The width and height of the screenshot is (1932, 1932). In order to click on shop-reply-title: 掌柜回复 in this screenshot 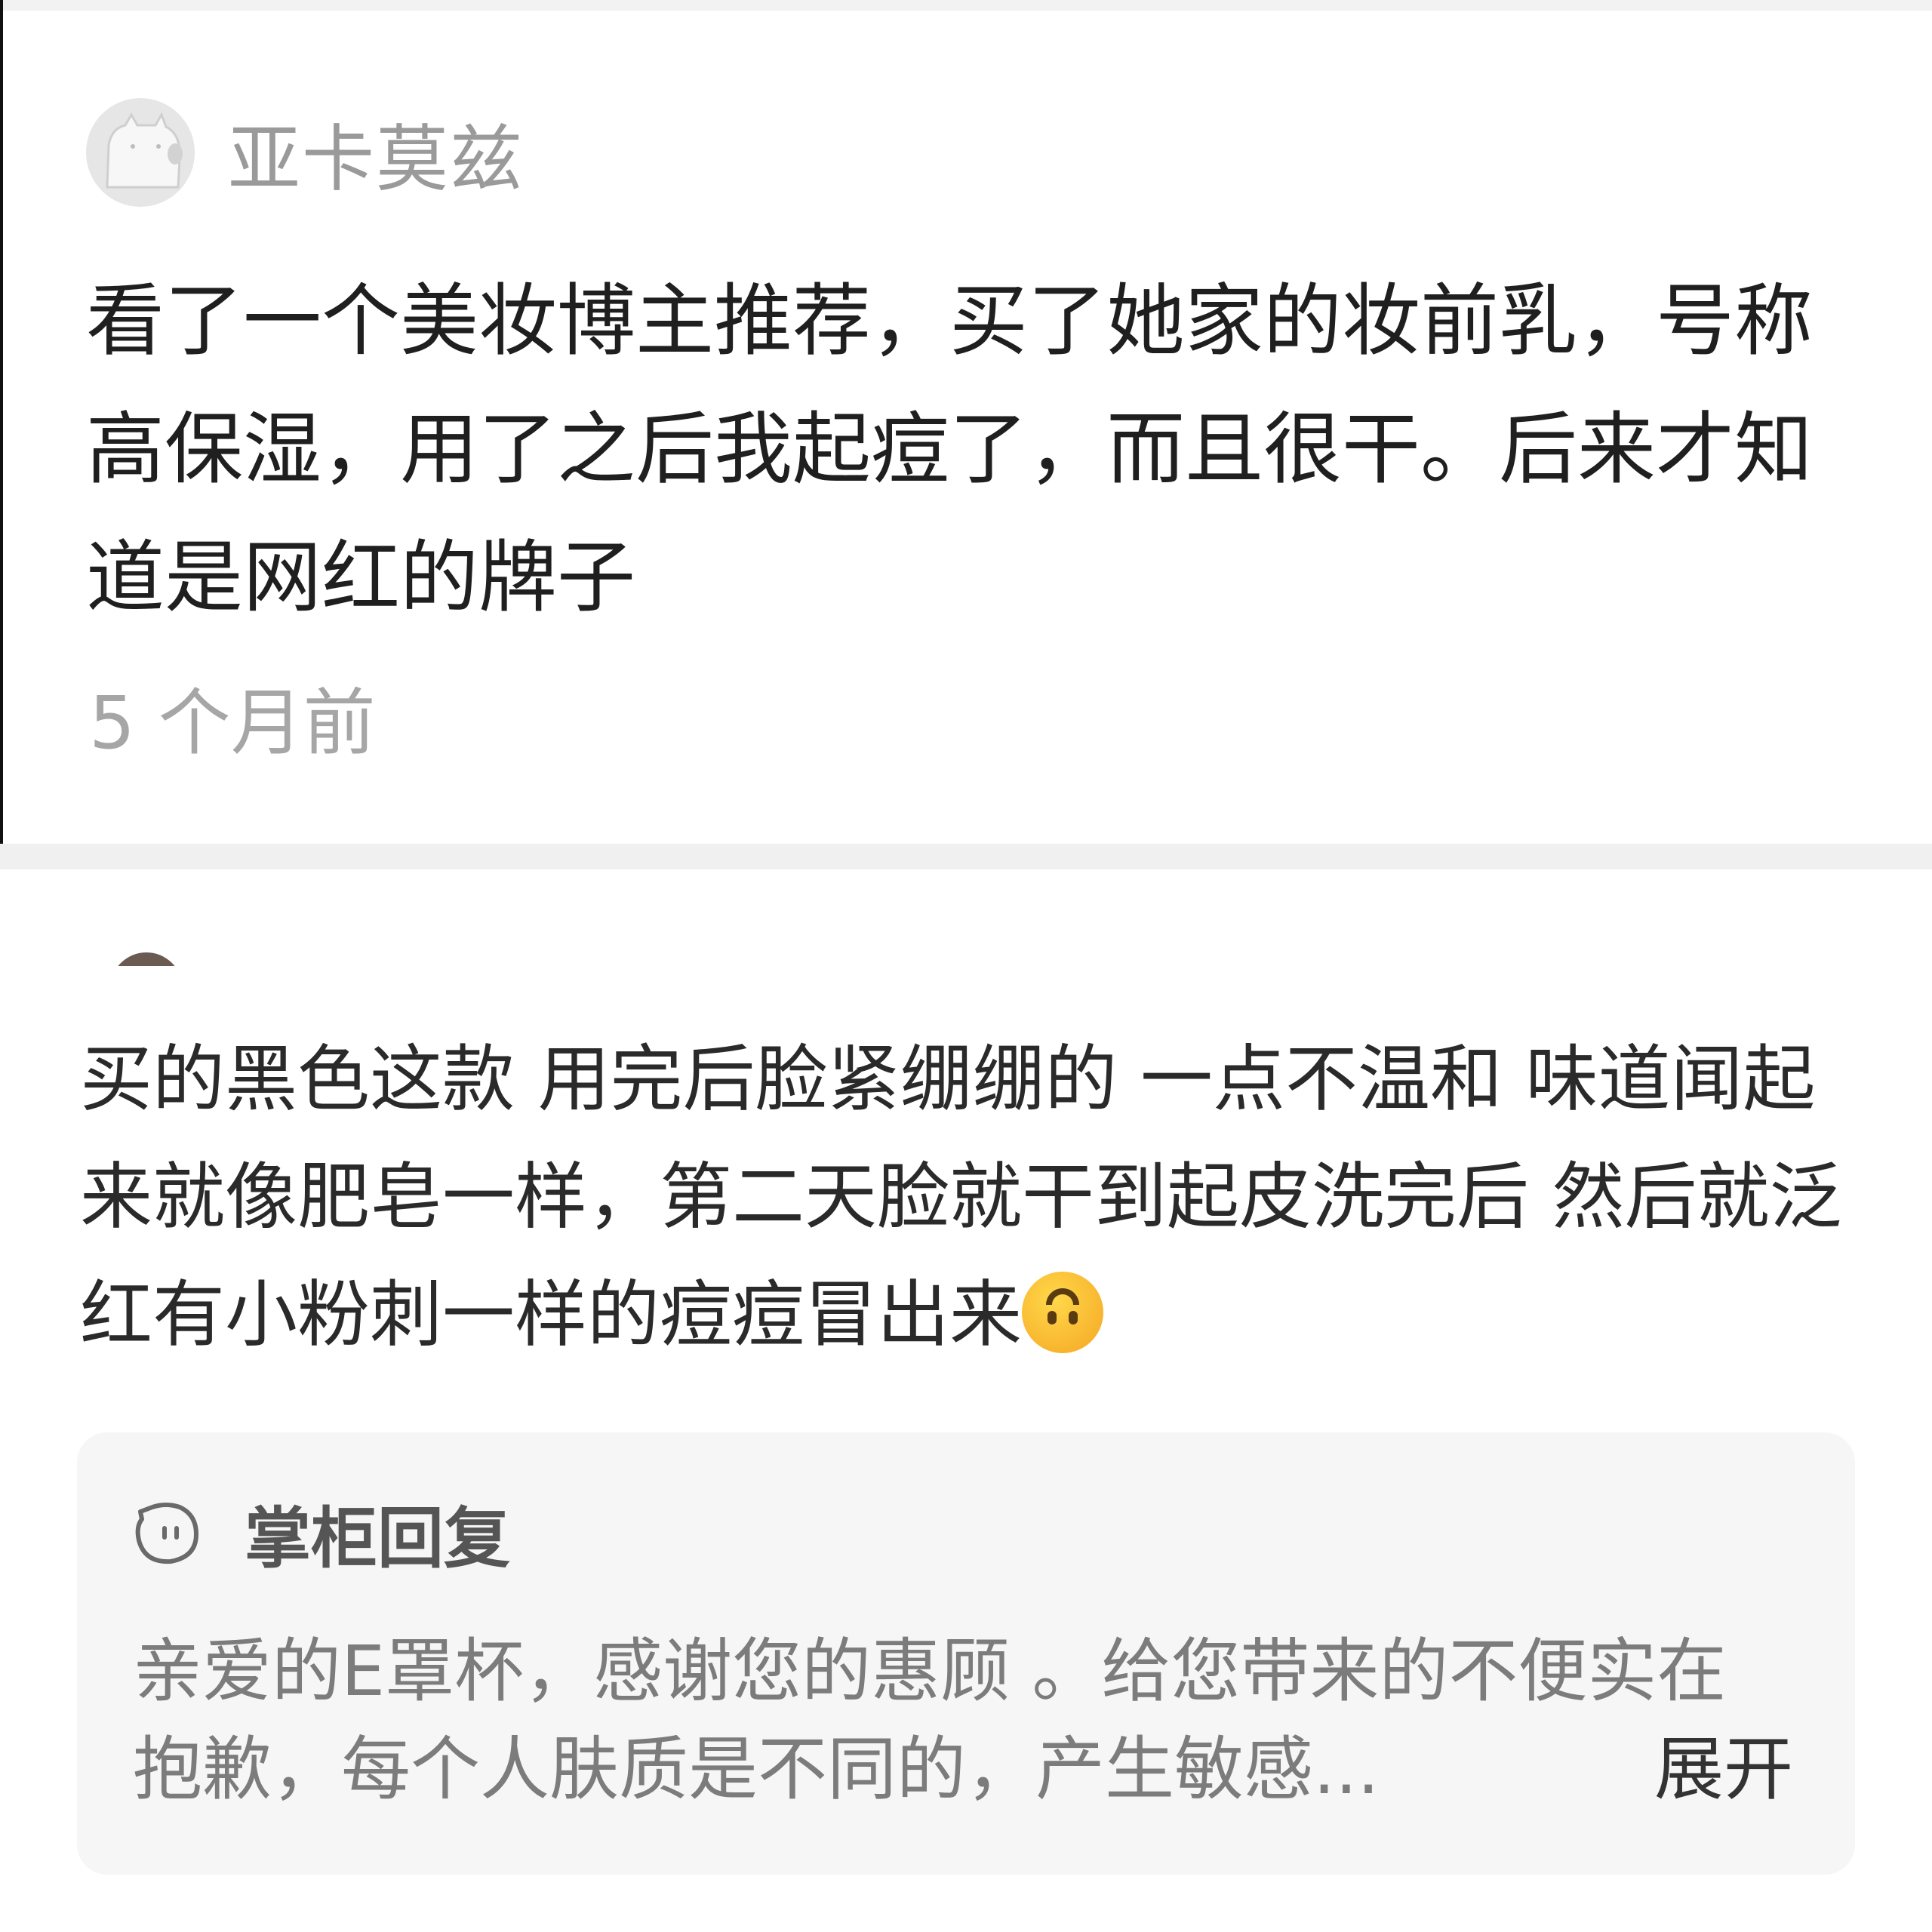, I will do `click(378, 1538)`.